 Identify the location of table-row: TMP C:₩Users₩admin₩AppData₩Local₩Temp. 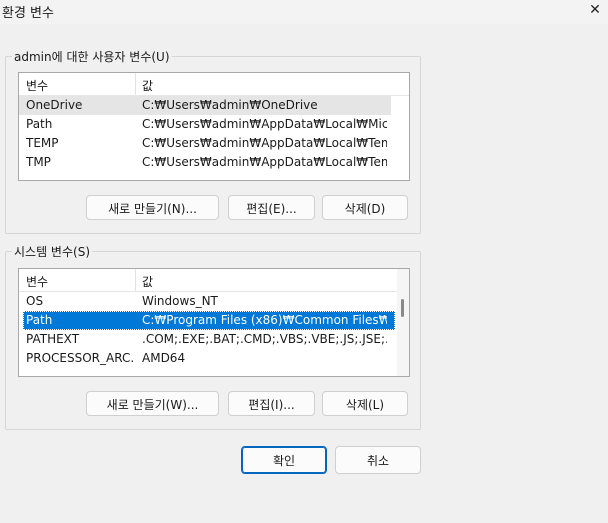
(214, 162).